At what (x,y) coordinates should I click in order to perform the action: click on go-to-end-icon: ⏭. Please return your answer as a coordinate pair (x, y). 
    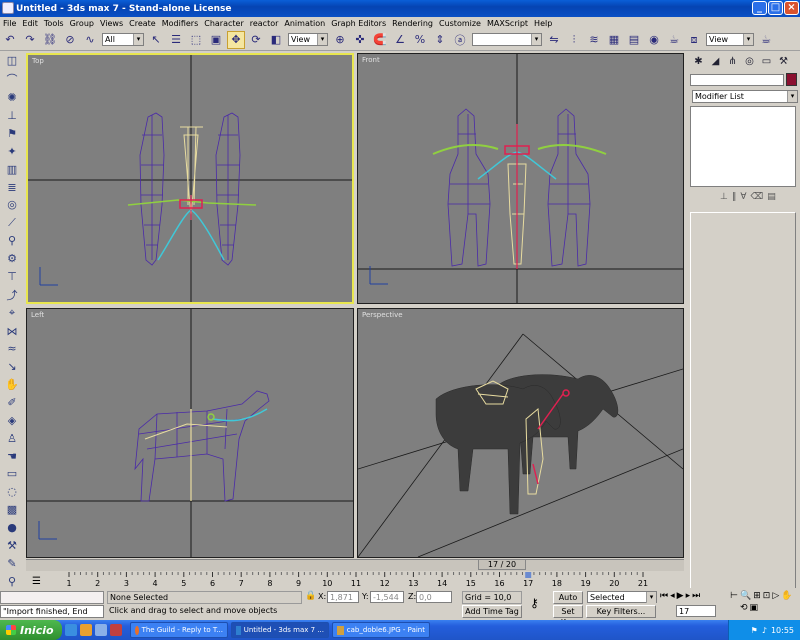
    Looking at the image, I should click on (696, 596).